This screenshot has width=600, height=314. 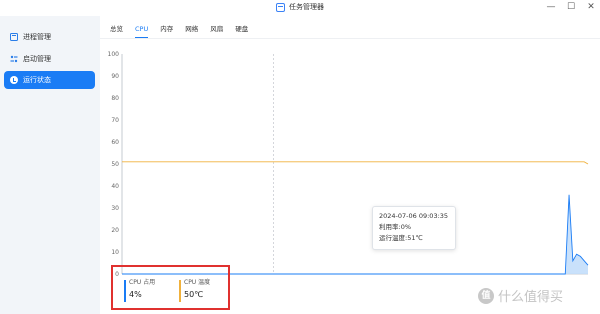 I want to click on cpu-temp-line, so click(x=355, y=163).